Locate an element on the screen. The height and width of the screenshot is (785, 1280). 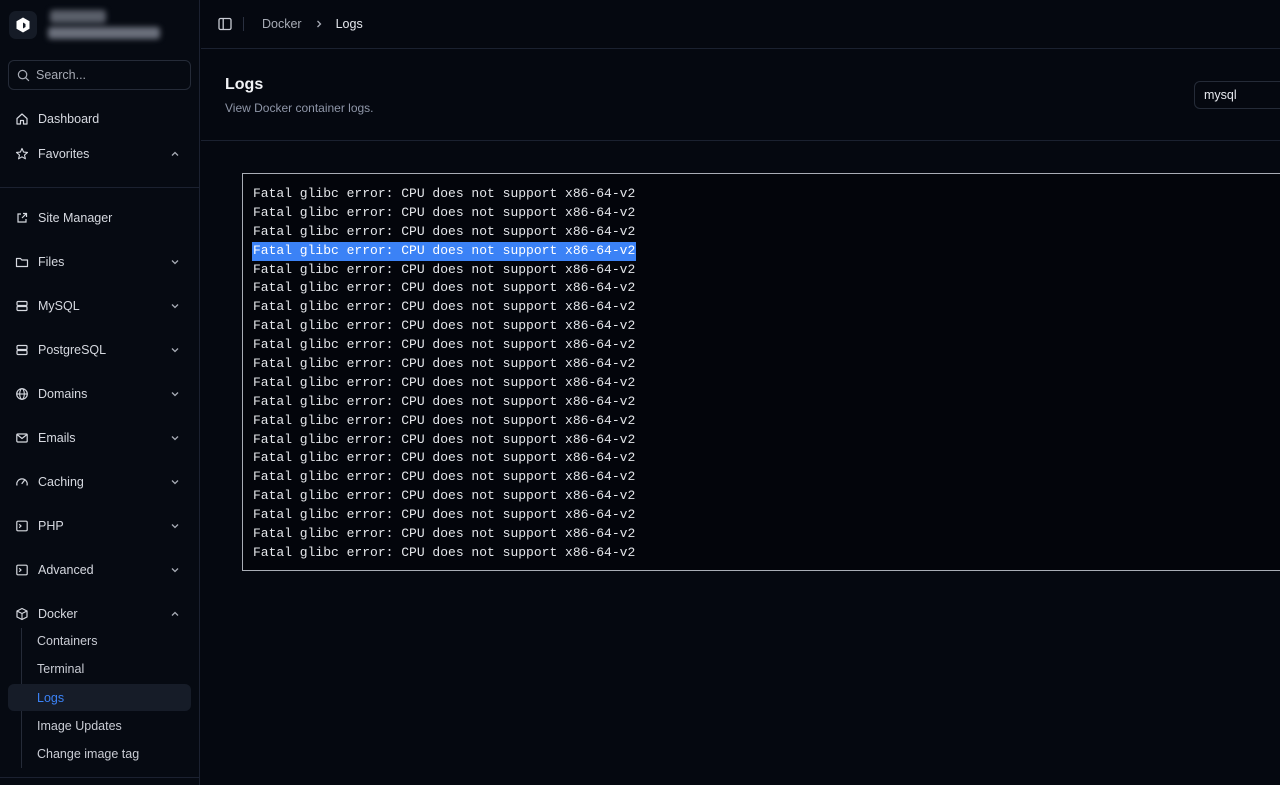
nav-postgresql: PostgreSQL is located at coordinates (99, 350).